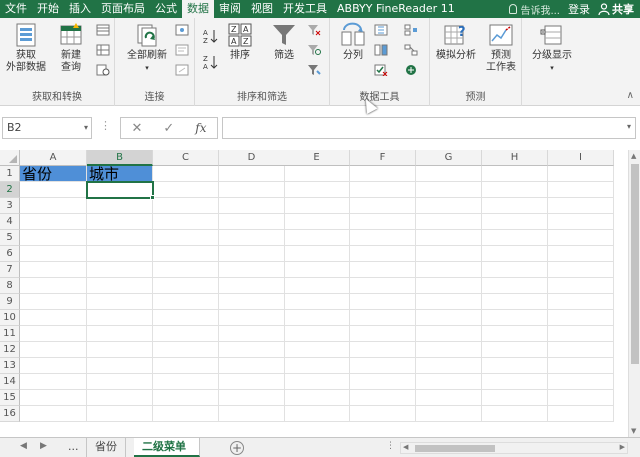 The height and width of the screenshot is (457, 640). I want to click on row-header-1: 1, so click(10, 174).